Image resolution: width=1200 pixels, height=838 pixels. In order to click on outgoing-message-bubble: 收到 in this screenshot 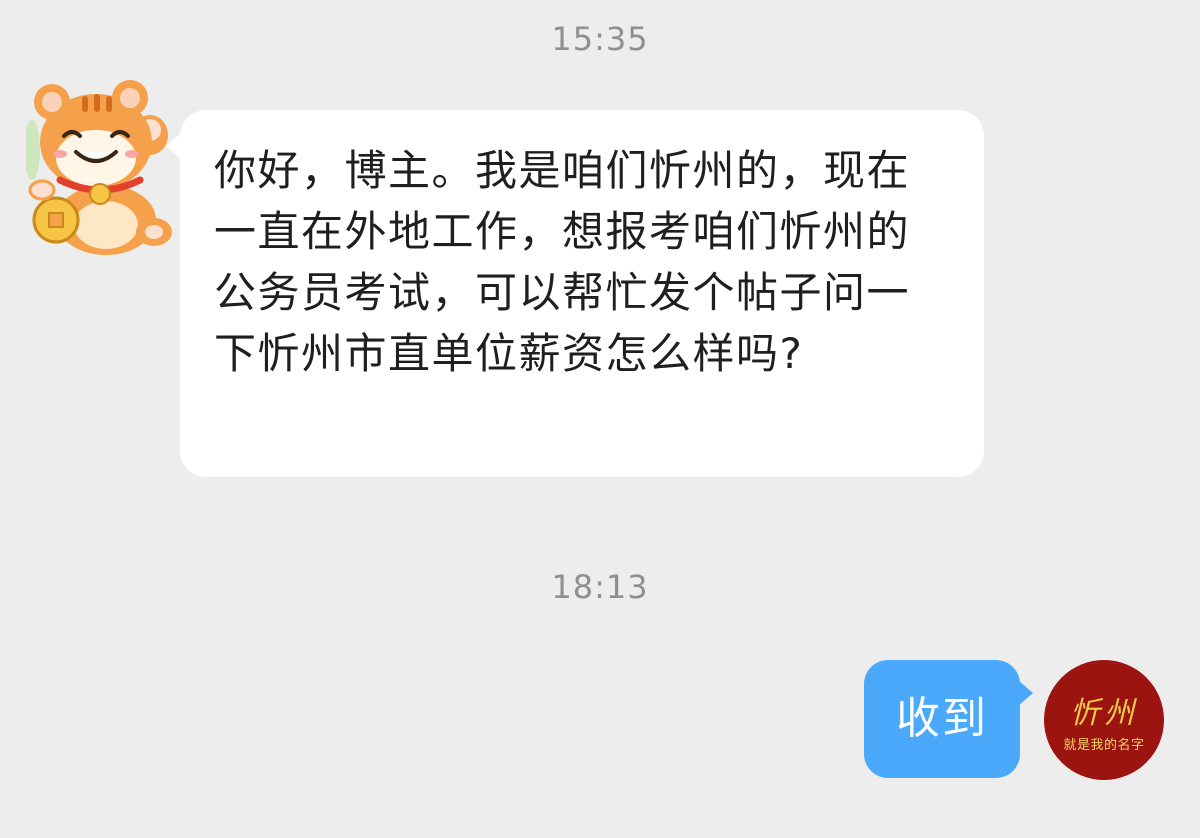, I will do `click(948, 719)`.